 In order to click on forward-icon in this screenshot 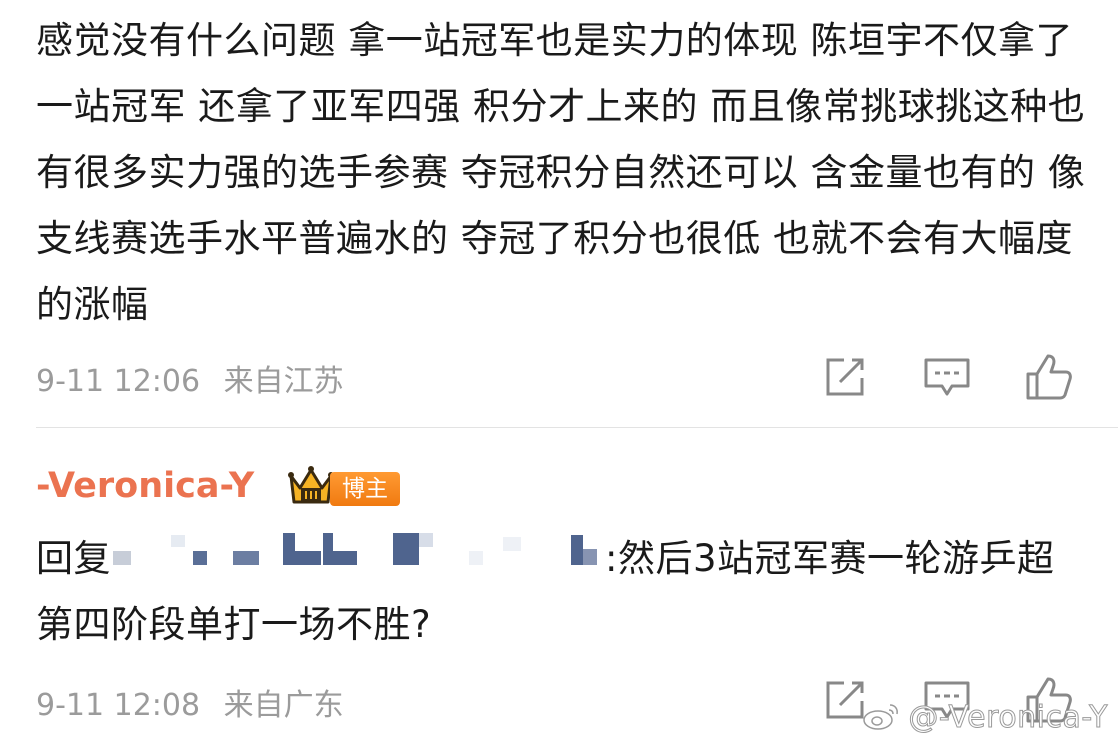, I will do `click(845, 377)`.